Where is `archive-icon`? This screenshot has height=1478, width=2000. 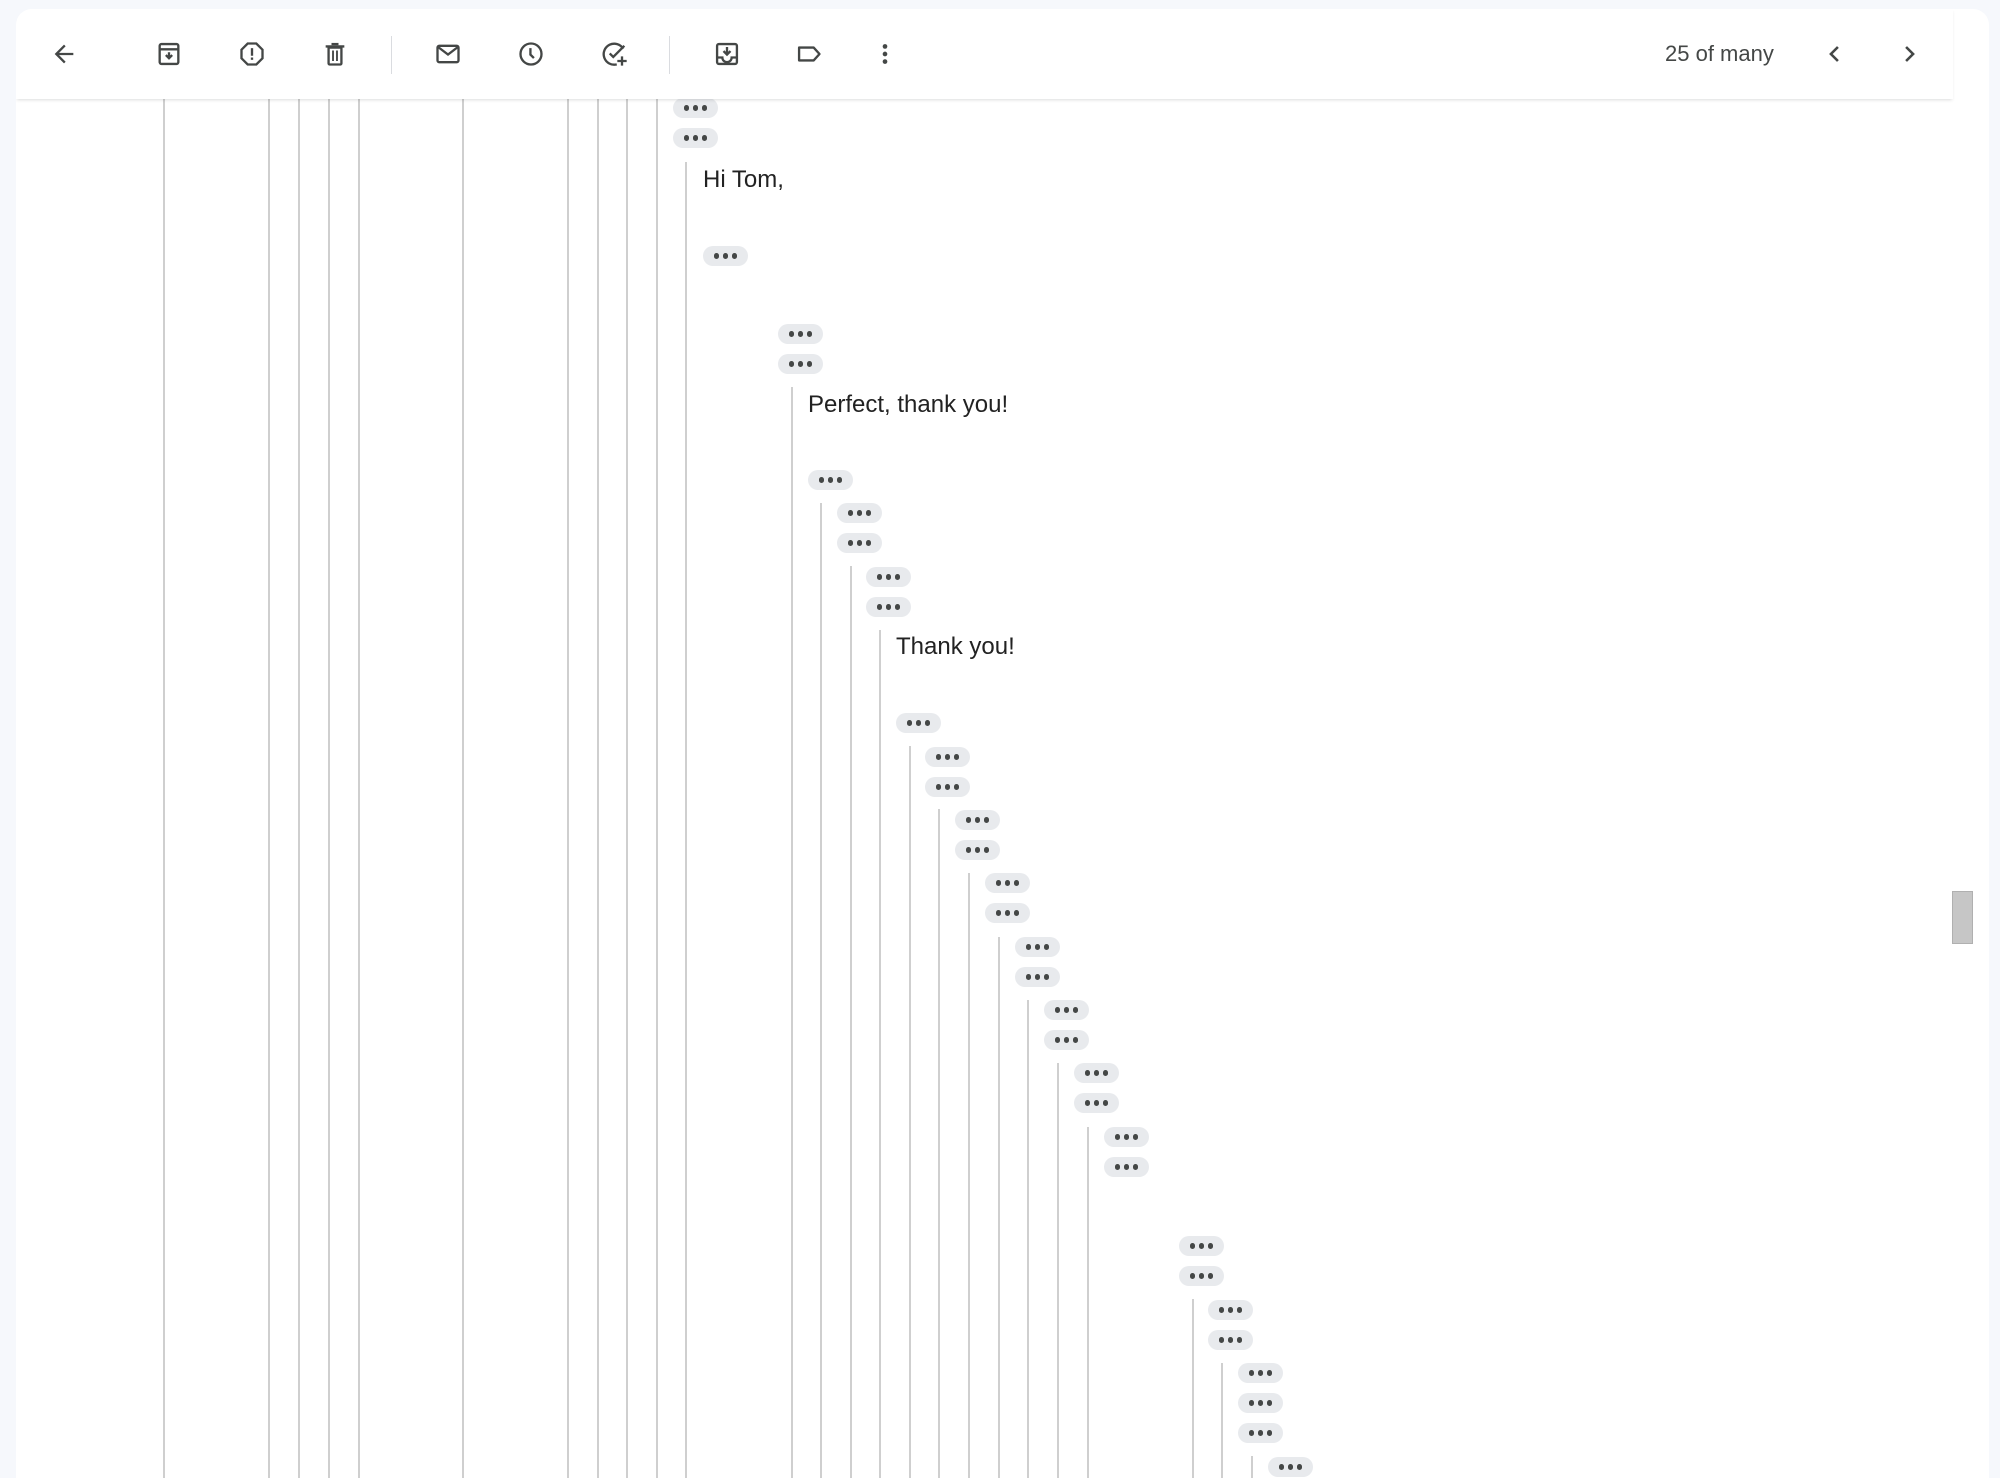 archive-icon is located at coordinates (169, 54).